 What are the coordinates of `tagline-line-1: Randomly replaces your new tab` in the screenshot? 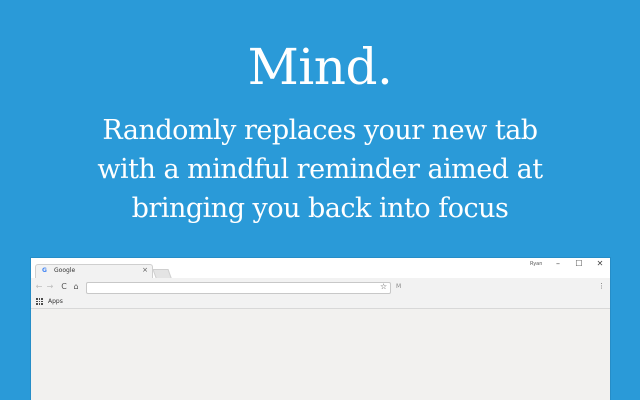 It's located at (320, 130).